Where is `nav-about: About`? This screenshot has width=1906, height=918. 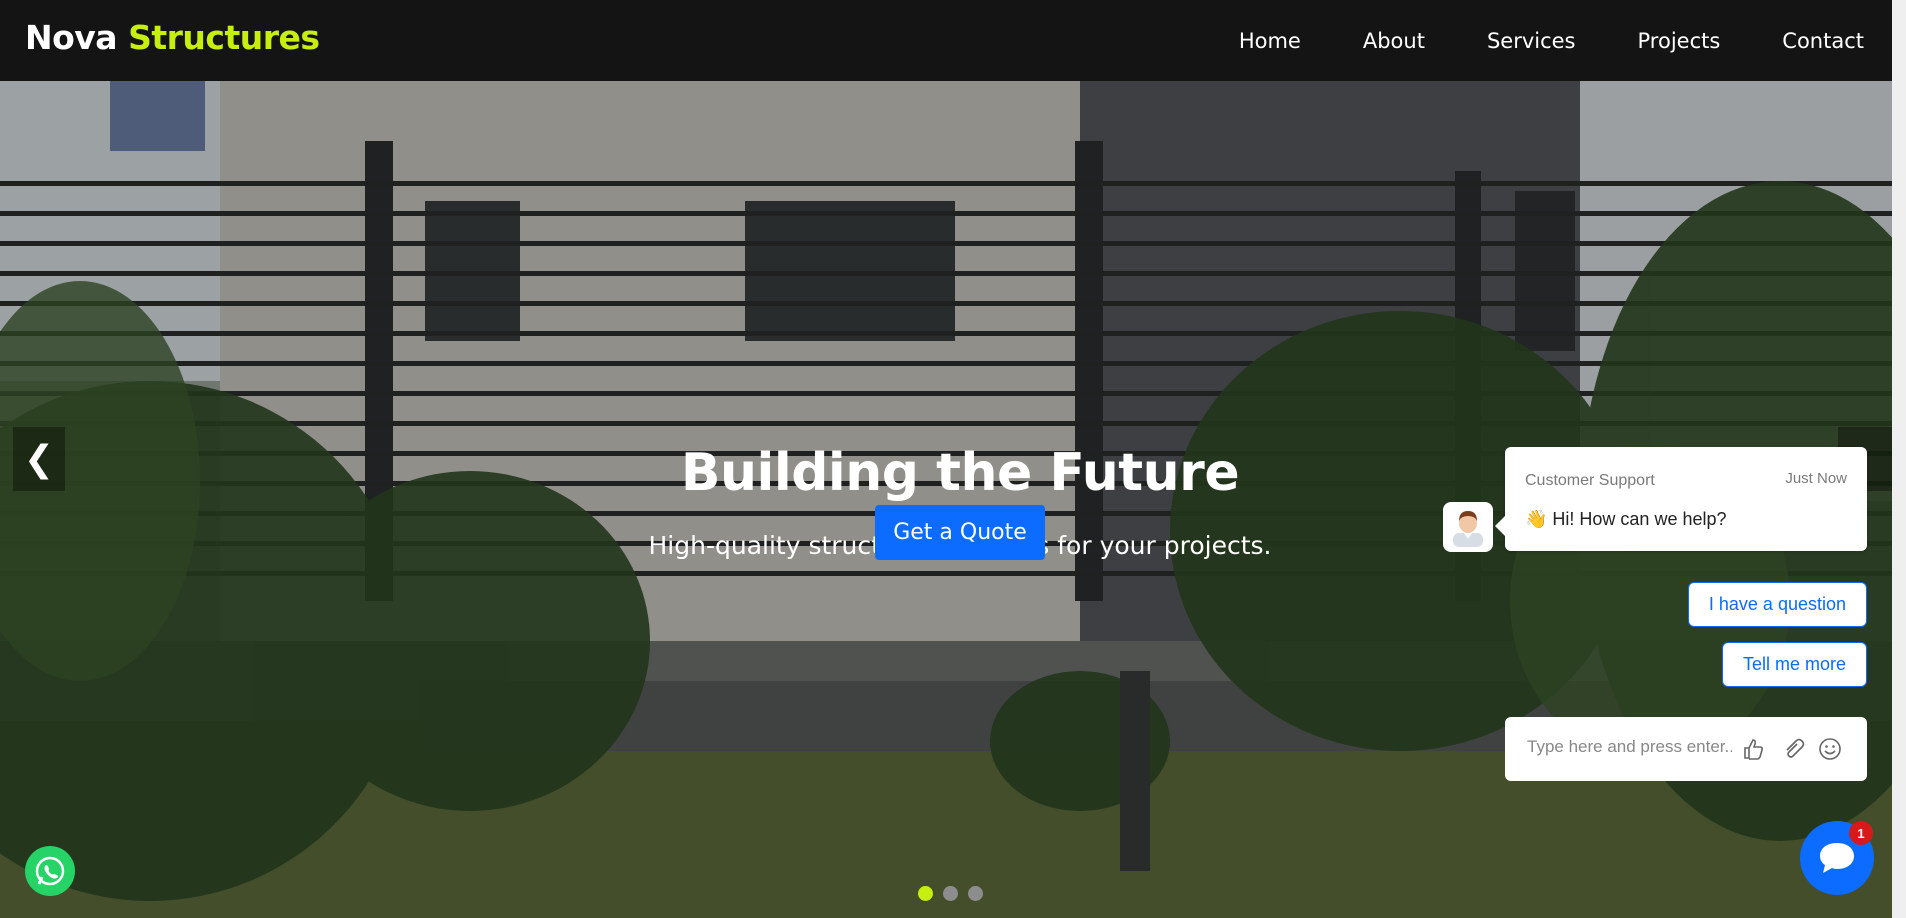 nav-about: About is located at coordinates (1394, 41).